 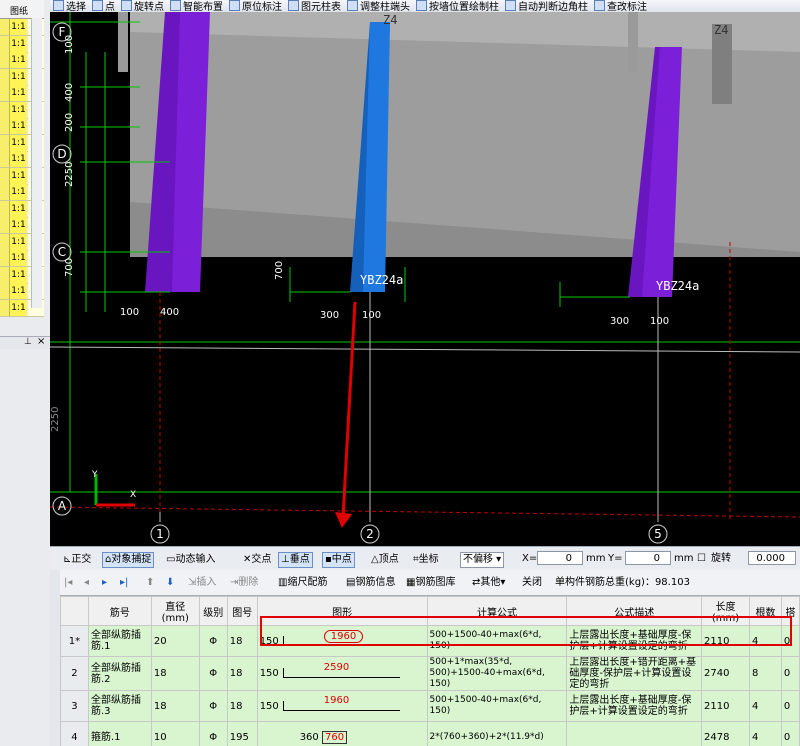 I want to click on snap-coordinate-button: ⌗坐标, so click(x=426, y=560).